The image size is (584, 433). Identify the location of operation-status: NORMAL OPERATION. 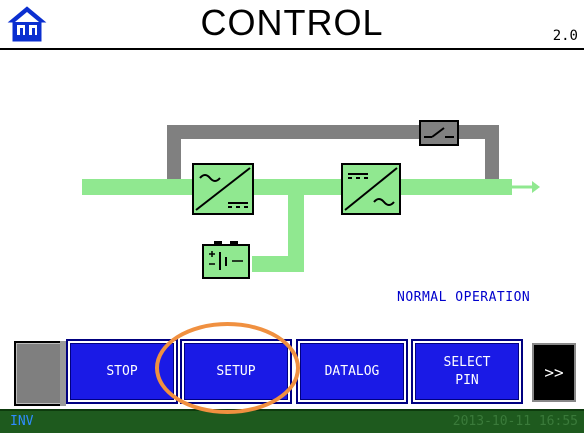
(464, 297).